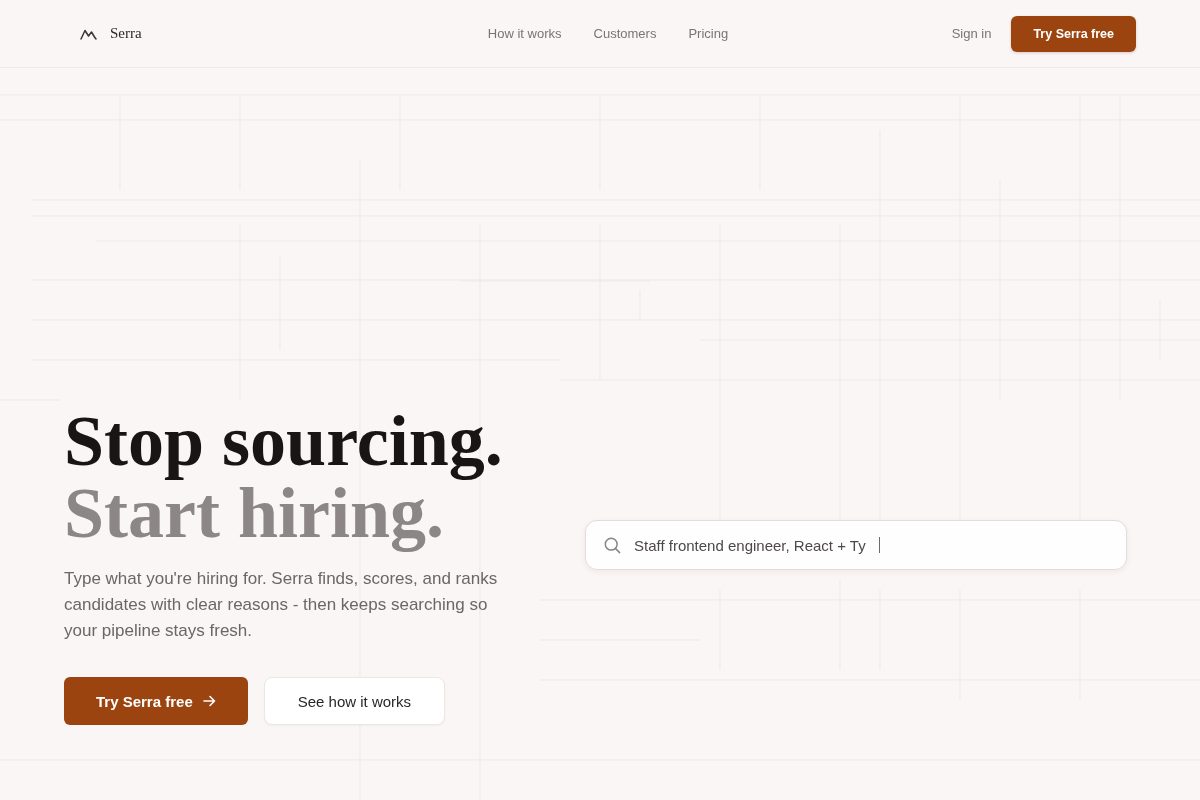 Image resolution: width=1200 pixels, height=800 pixels. What do you see at coordinates (625, 33) in the screenshot?
I see `nav-link: Customers` at bounding box center [625, 33].